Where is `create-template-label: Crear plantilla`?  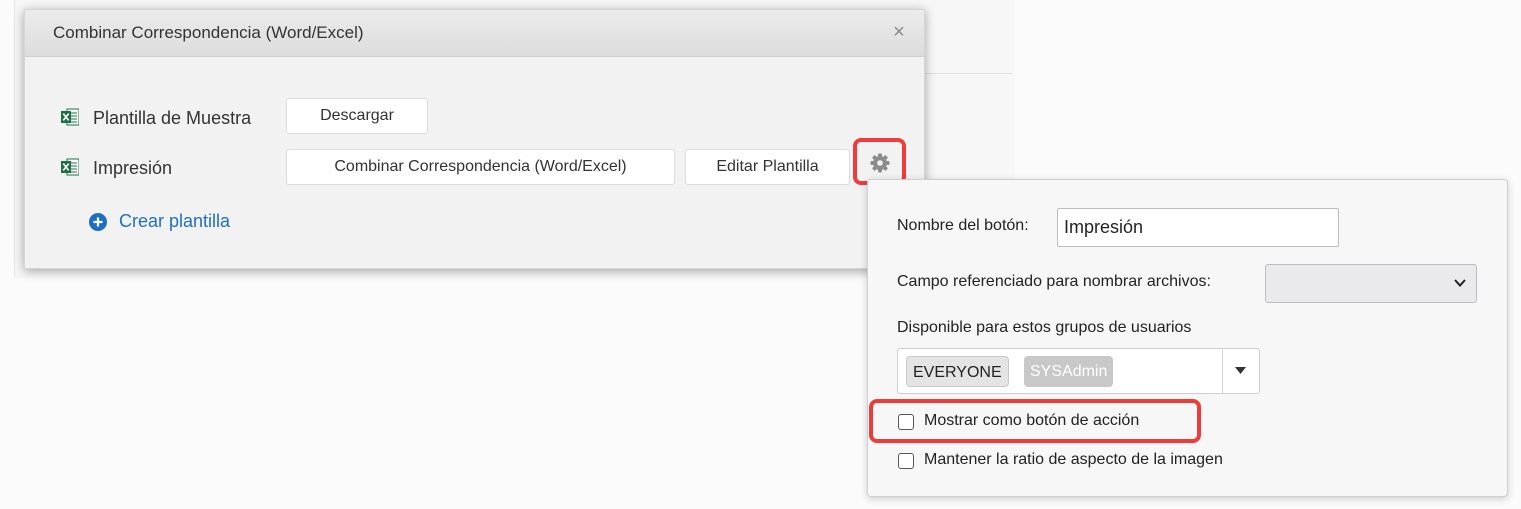
create-template-label: Crear plantilla is located at coordinates (175, 221).